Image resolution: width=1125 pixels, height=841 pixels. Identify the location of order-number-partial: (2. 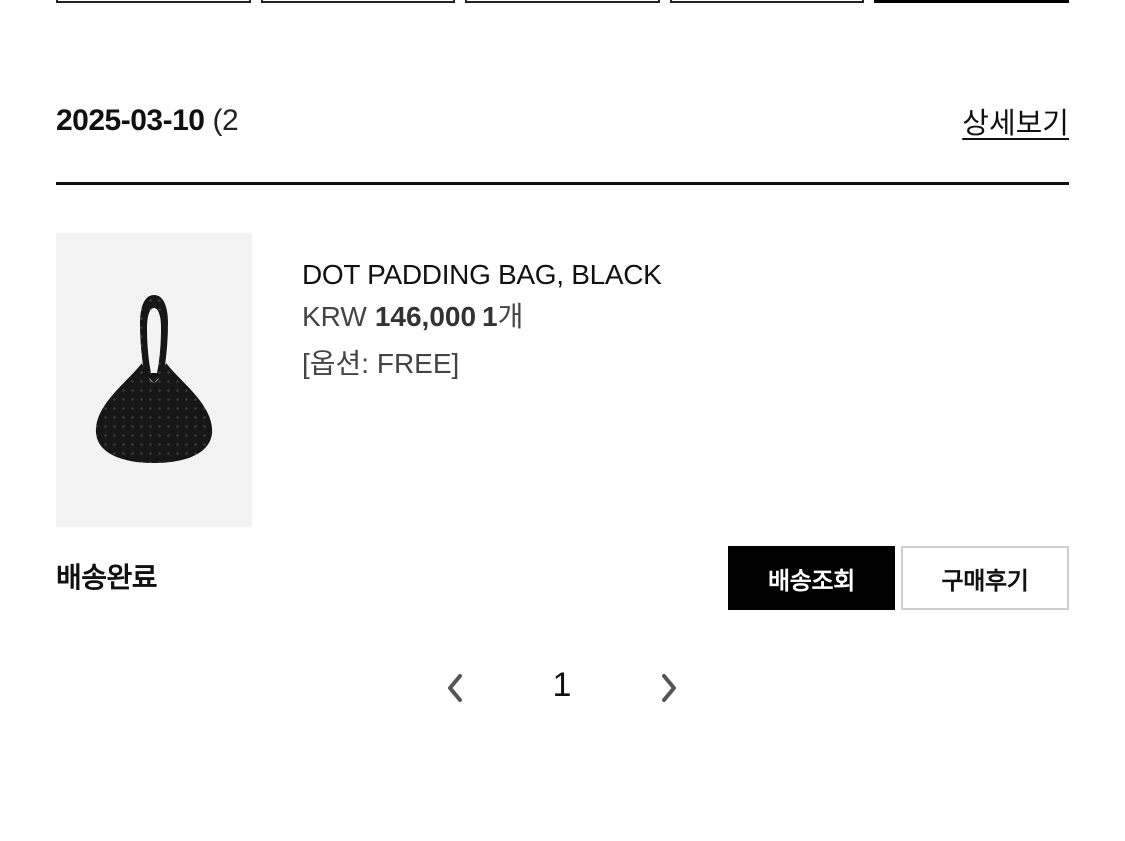
(225, 120).